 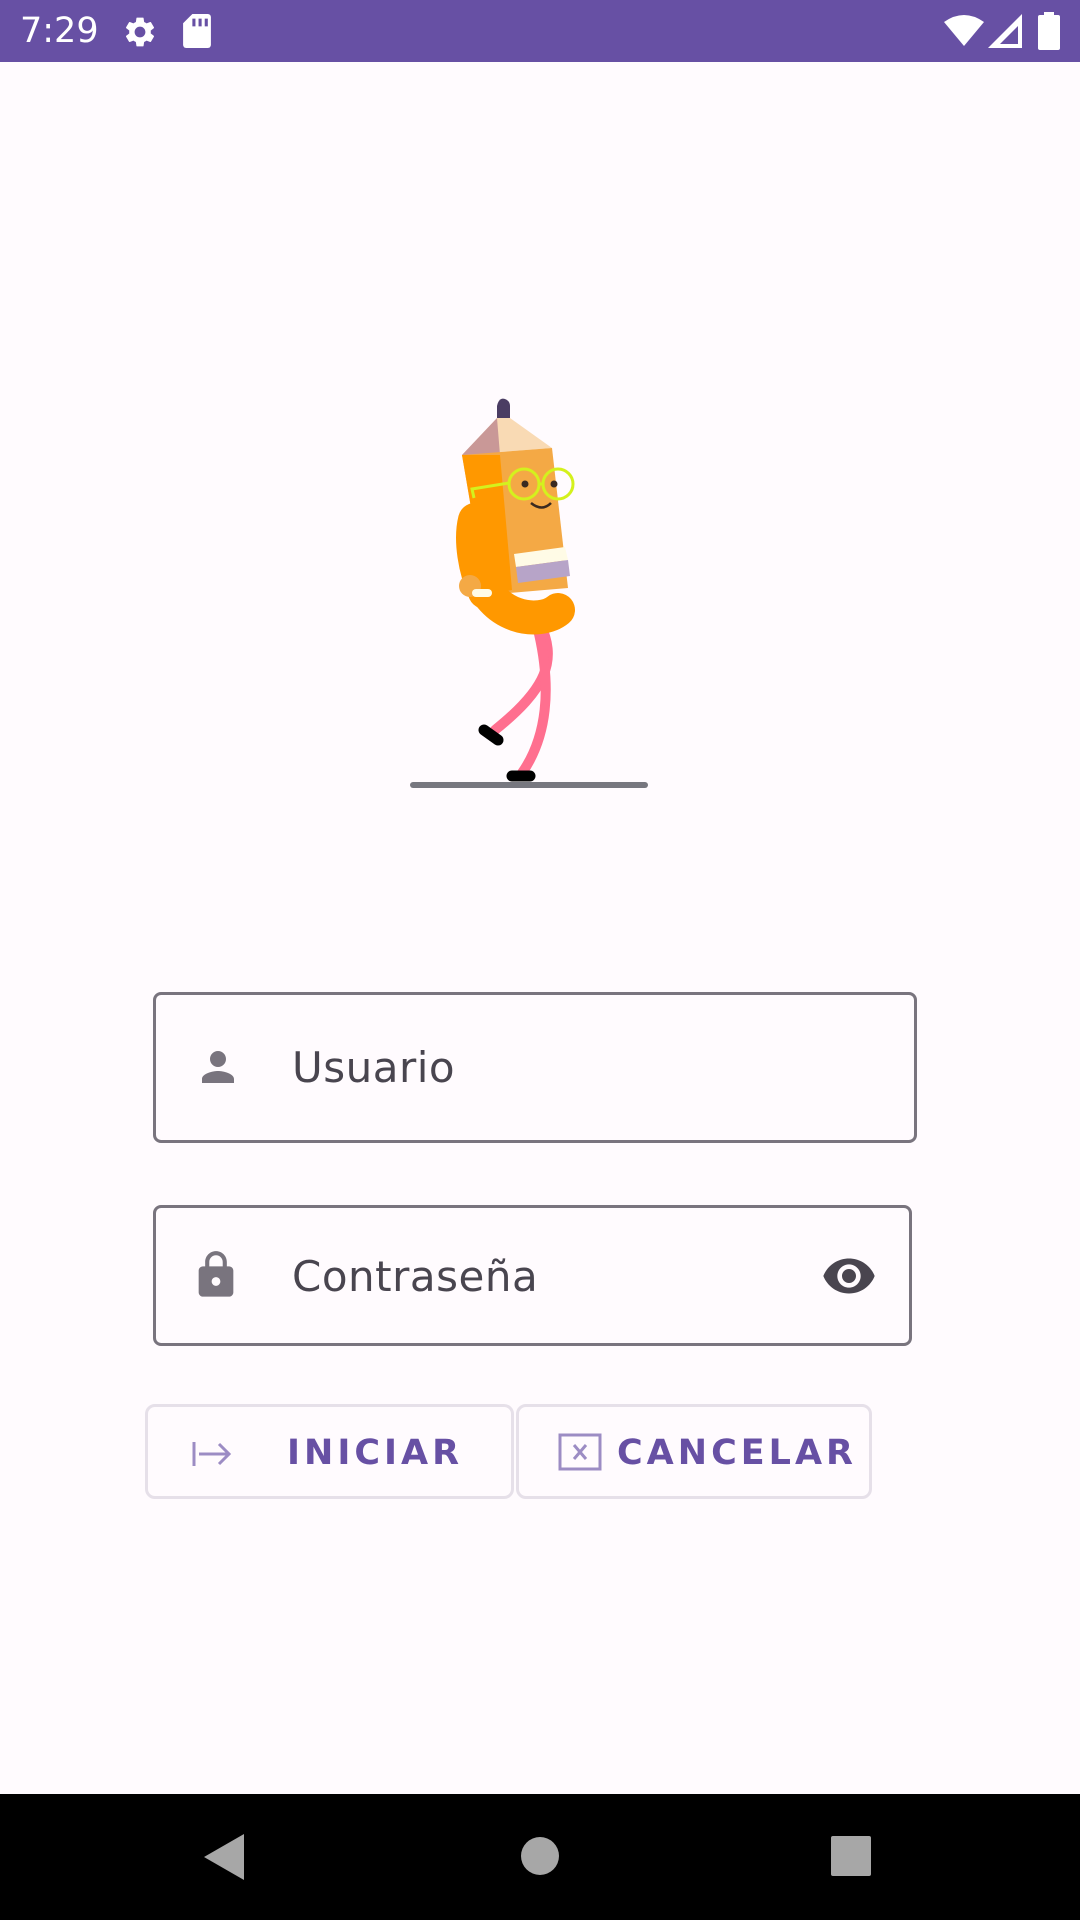 I want to click on wifi-icon, so click(x=964, y=30).